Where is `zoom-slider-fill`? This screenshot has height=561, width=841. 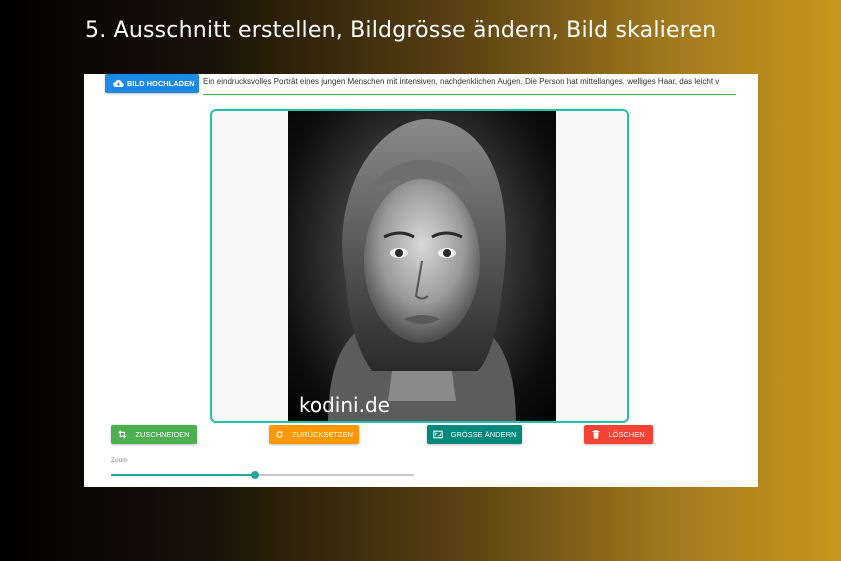 zoom-slider-fill is located at coordinates (183, 475).